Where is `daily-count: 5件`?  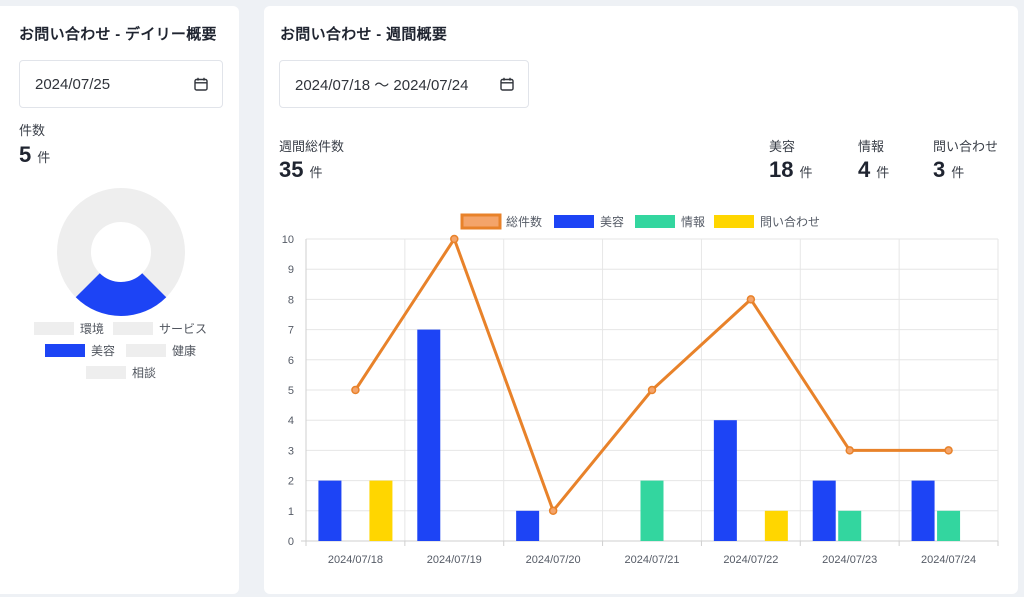 daily-count: 5件 is located at coordinates (34, 155).